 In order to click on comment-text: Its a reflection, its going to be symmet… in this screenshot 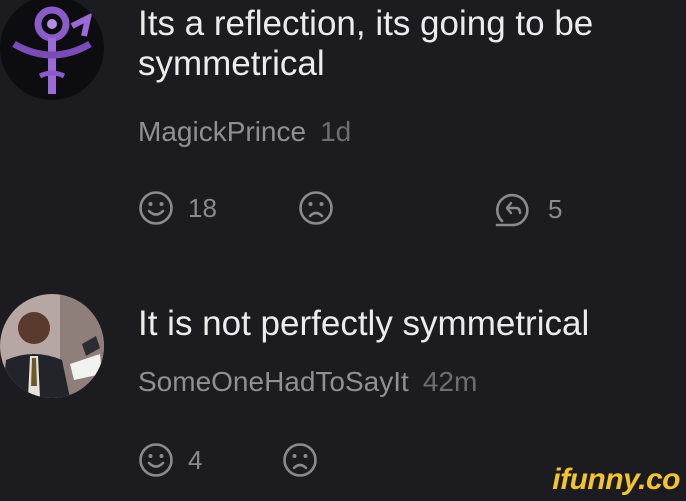, I will do `click(366, 43)`.